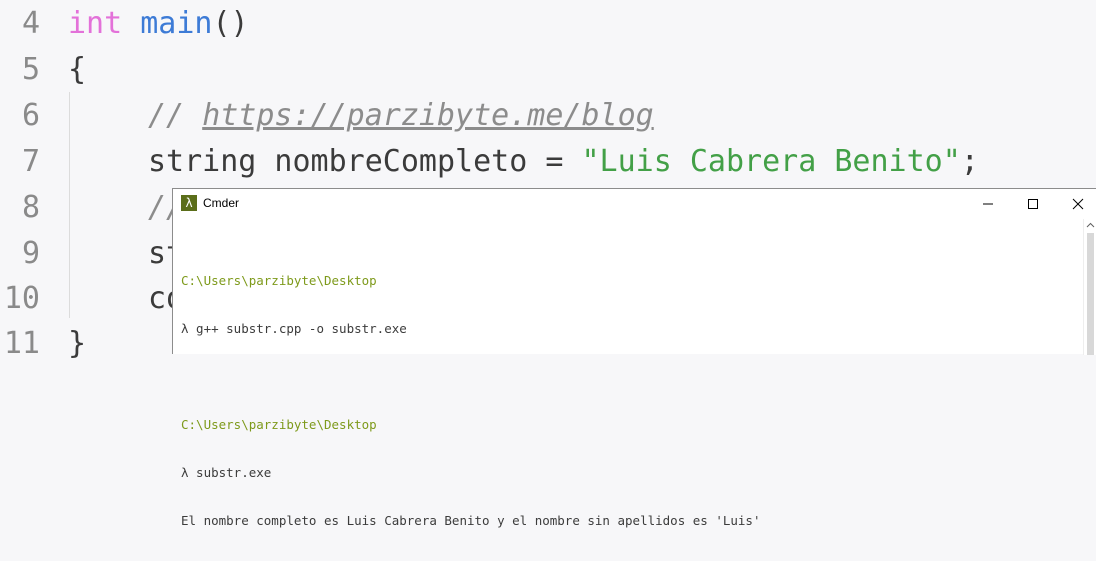  What do you see at coordinates (30, 115) in the screenshot?
I see `line-number: 6` at bounding box center [30, 115].